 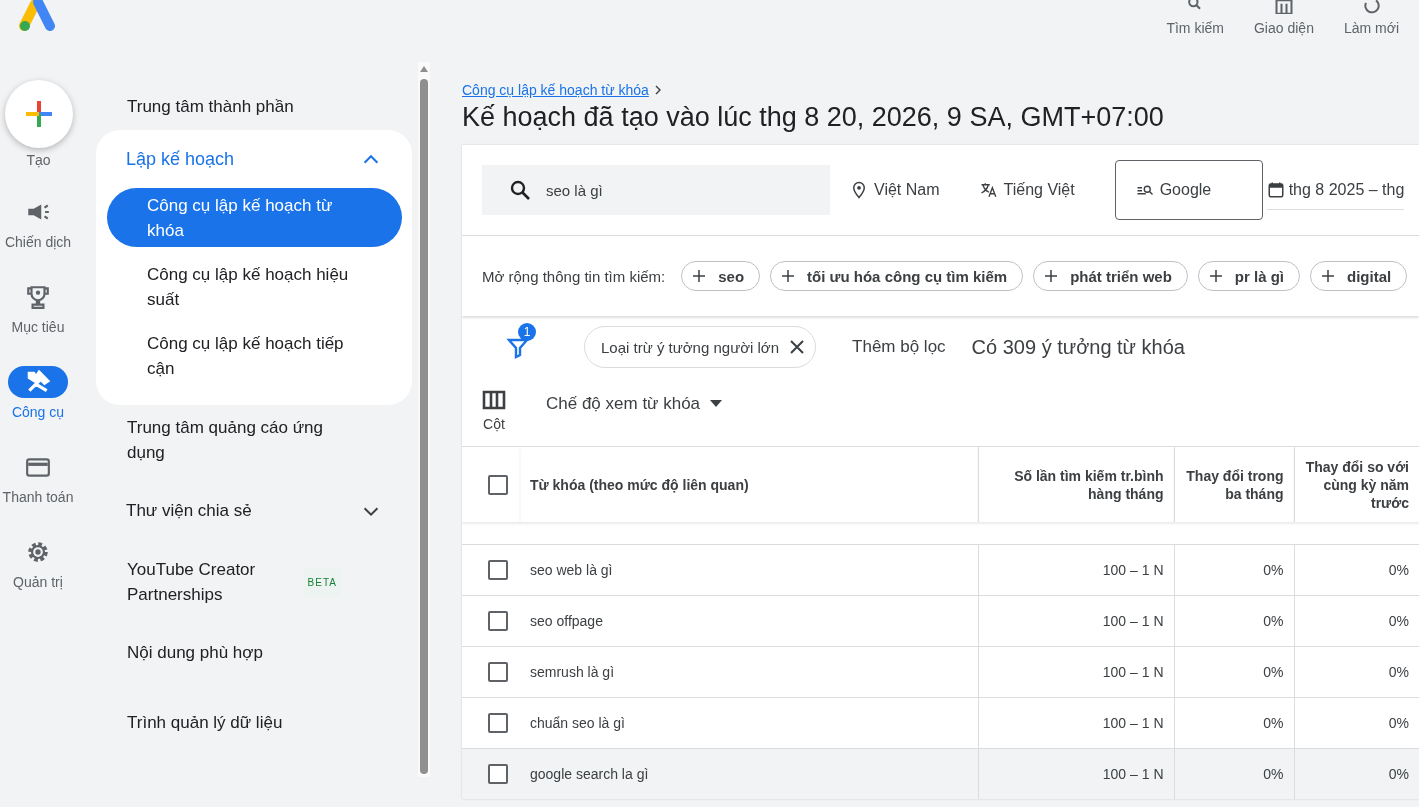 What do you see at coordinates (1371, 30) in the screenshot?
I see `refresh-button: Làm mới` at bounding box center [1371, 30].